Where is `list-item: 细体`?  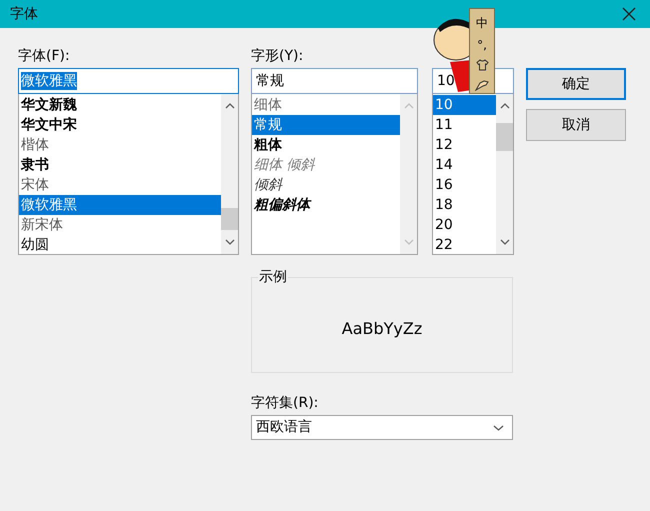
list-item: 细体 is located at coordinates (326, 105).